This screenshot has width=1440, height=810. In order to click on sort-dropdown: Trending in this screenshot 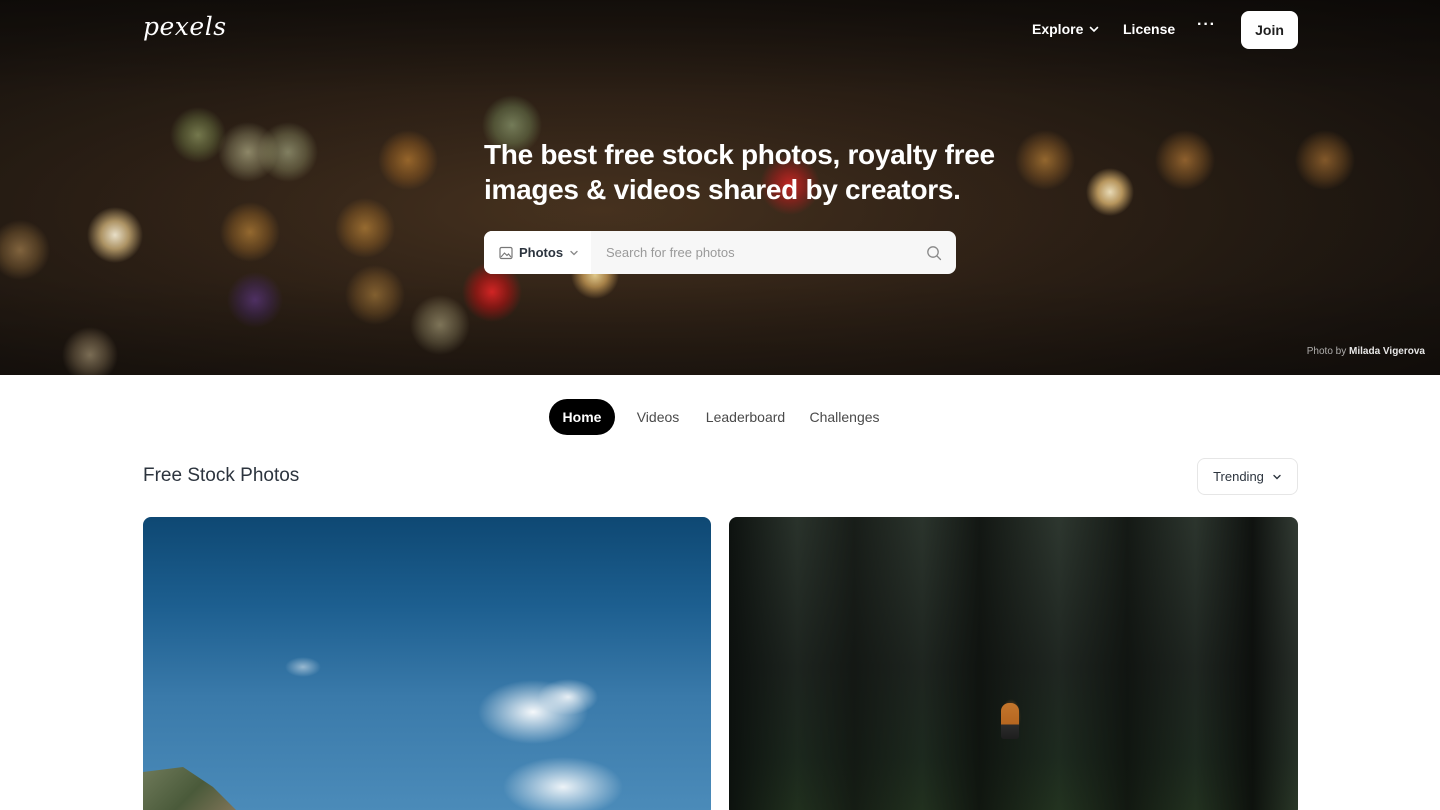, I will do `click(1247, 476)`.